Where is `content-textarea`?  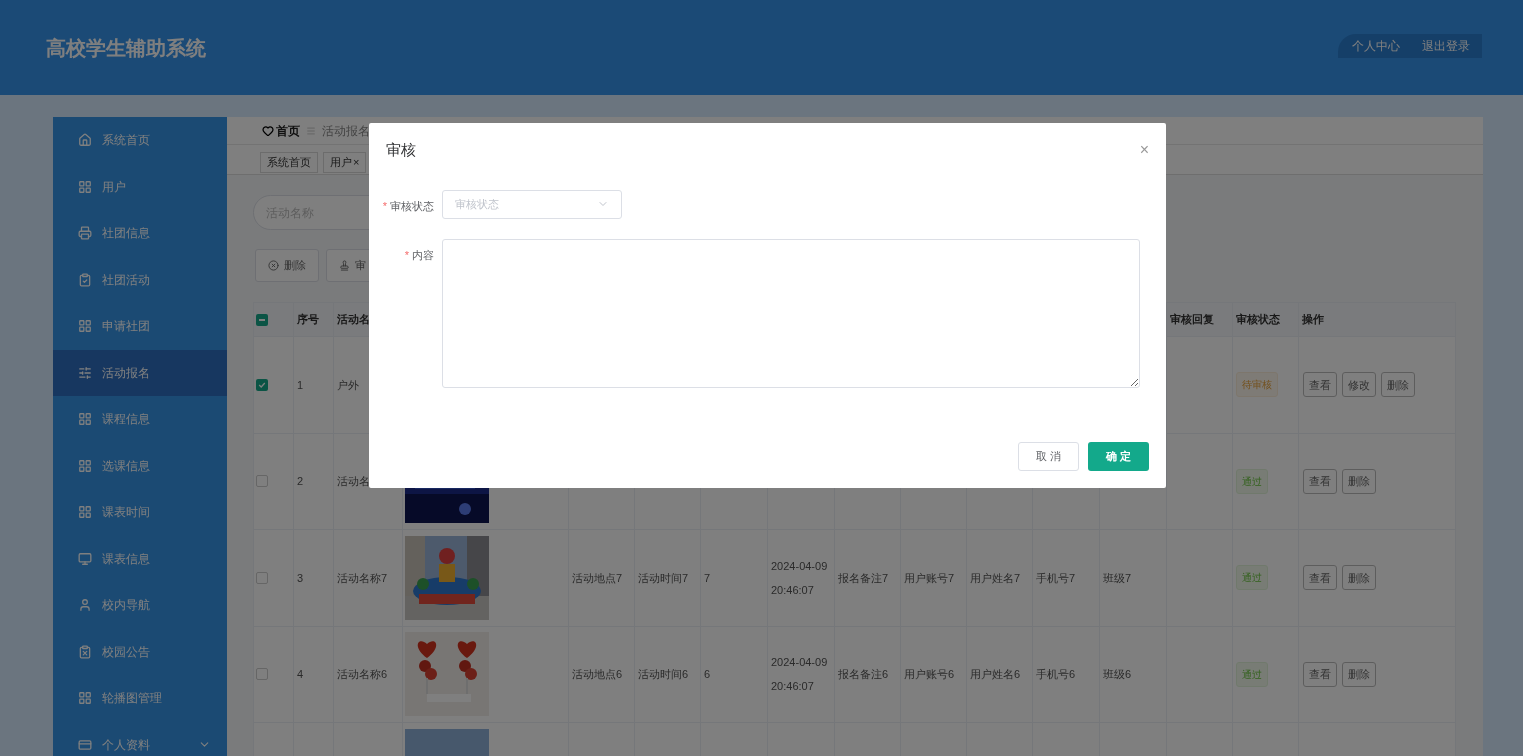
content-textarea is located at coordinates (791, 313).